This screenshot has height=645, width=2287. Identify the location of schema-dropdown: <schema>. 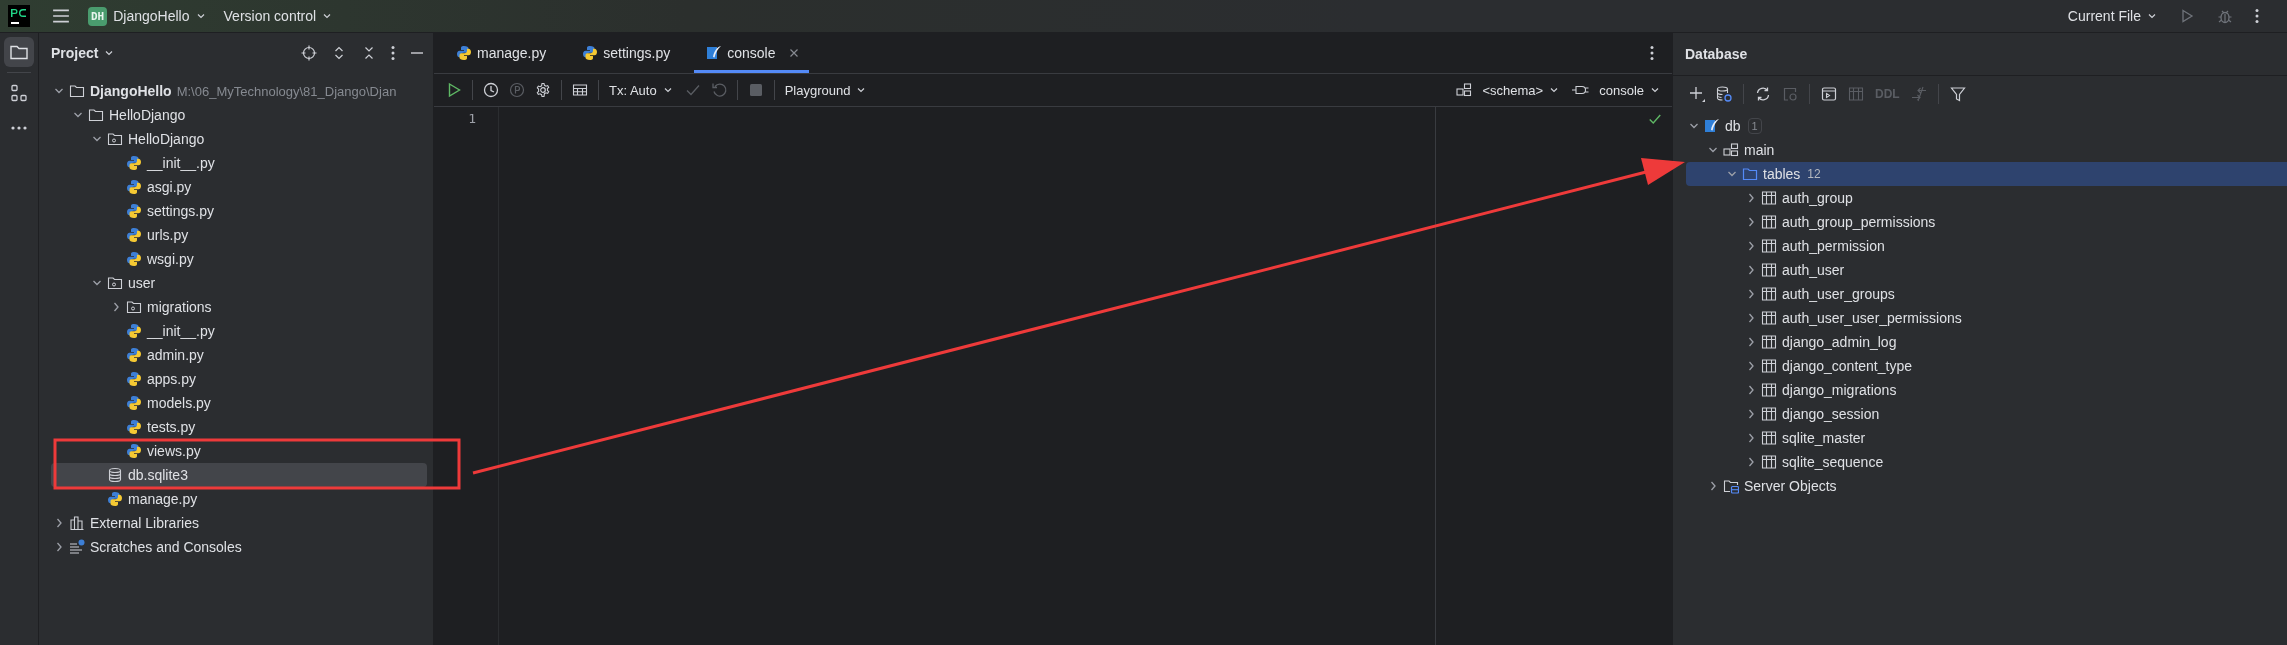
(1508, 90).